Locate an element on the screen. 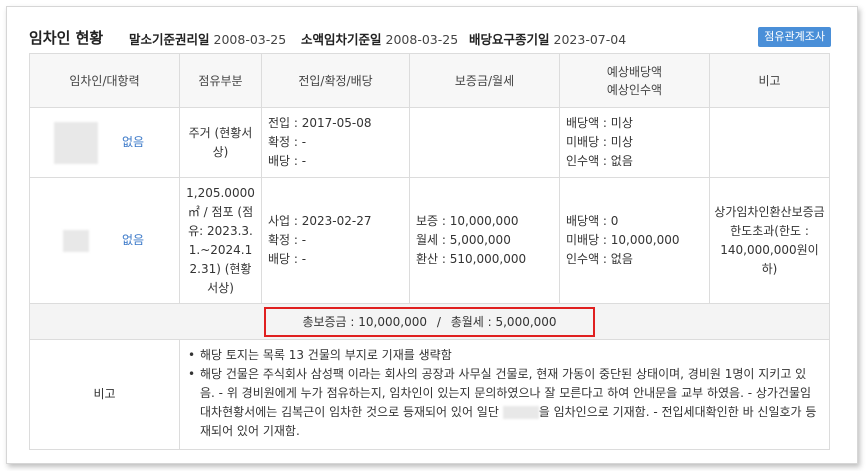 The image size is (866, 471). business-registration-line: 사업 : 2023-02-27 is located at coordinates (320, 221).